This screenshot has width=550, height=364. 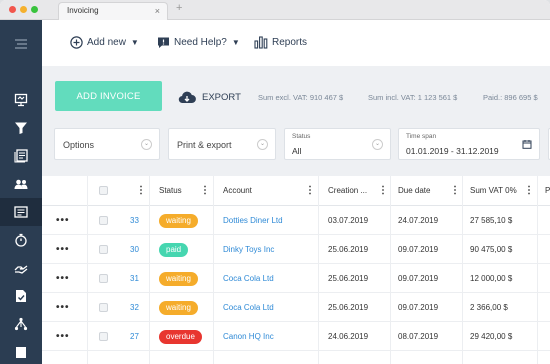 I want to click on due-date: 24.07.2019, so click(x=418, y=220).